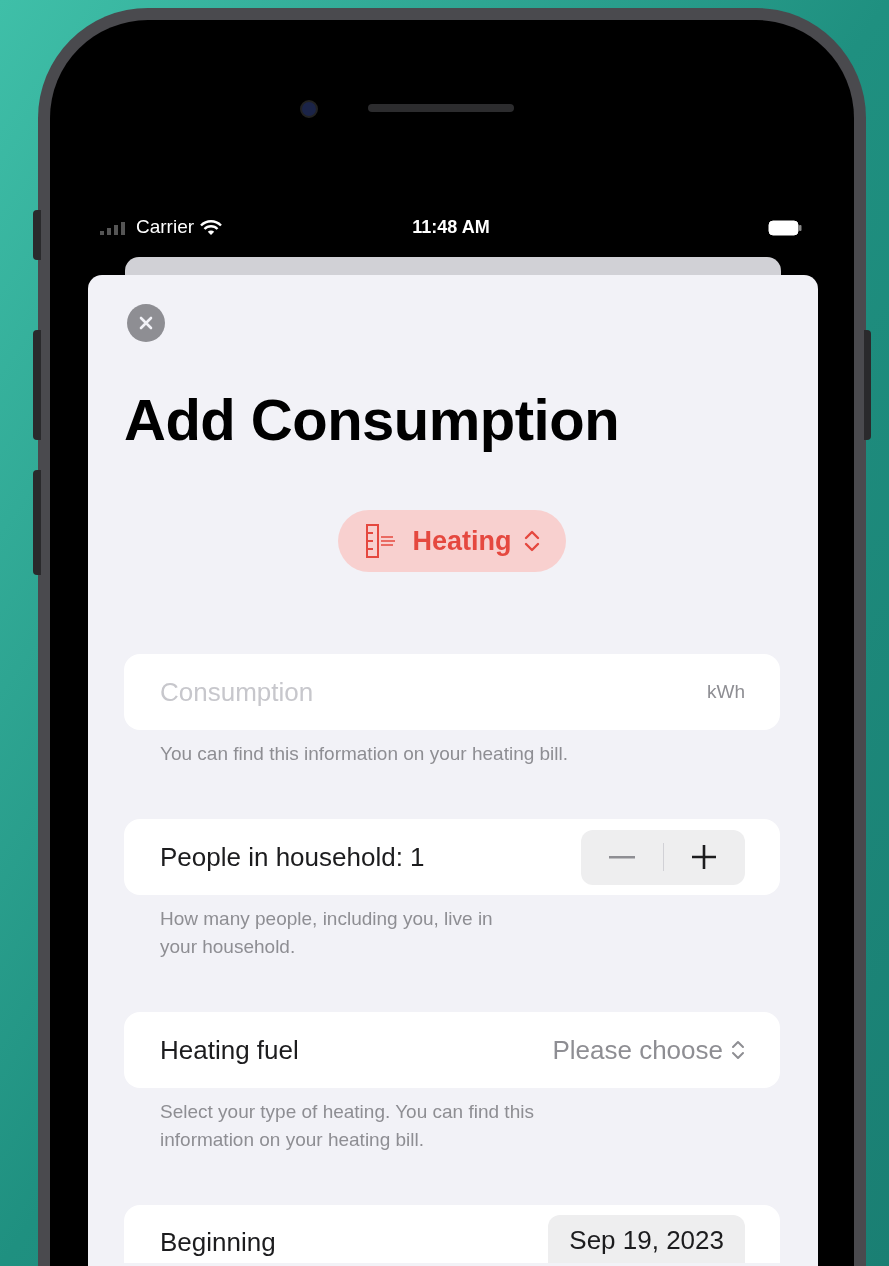  I want to click on clock-time: 11:48 AM, so click(451, 227).